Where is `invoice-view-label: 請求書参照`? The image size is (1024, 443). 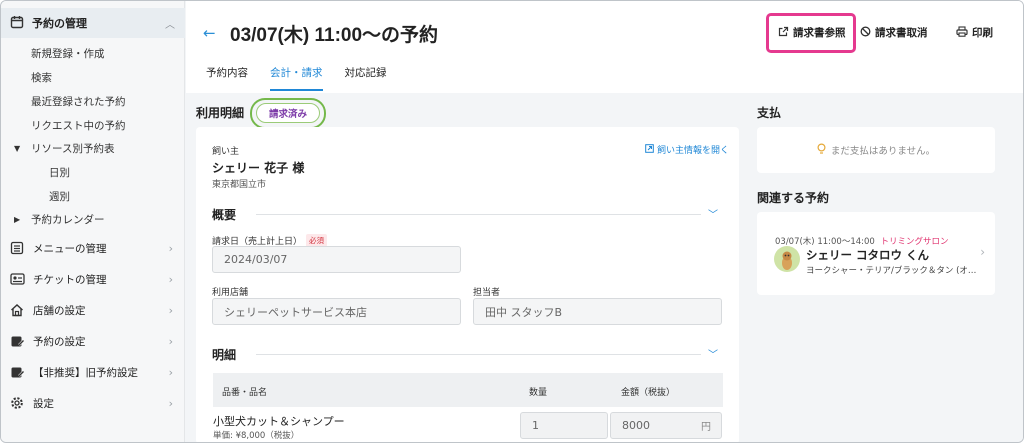
invoice-view-label: 請求書参照 is located at coordinates (819, 33).